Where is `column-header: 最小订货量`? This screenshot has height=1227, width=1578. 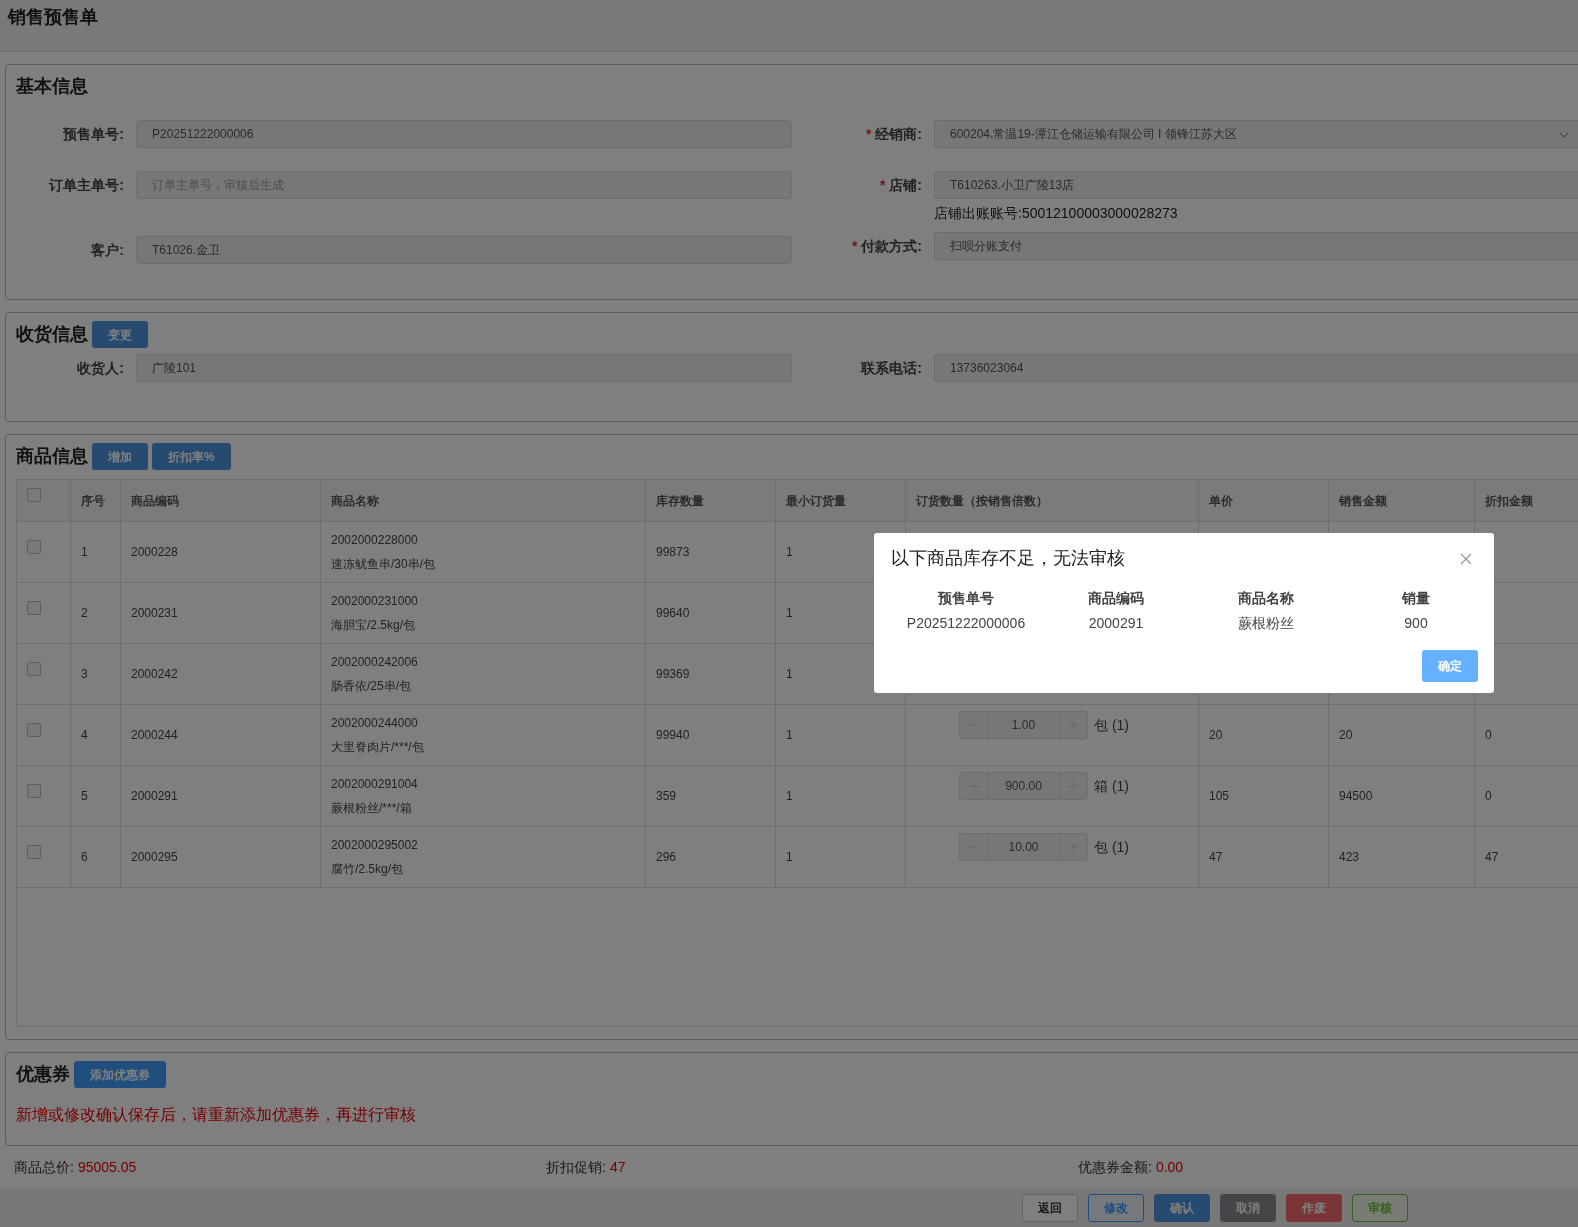
column-header: 最小订货量 is located at coordinates (816, 501).